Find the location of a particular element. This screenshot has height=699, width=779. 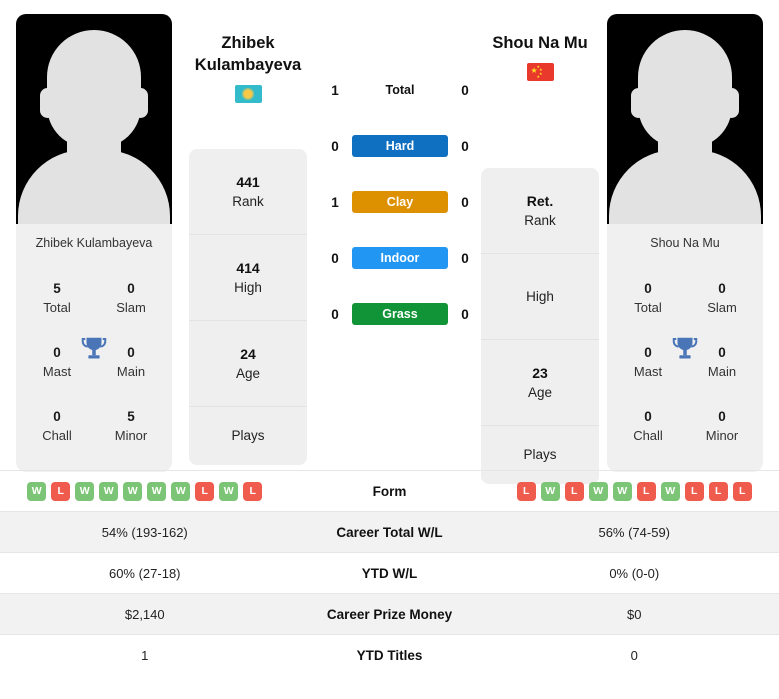

flag-sun-icon is located at coordinates (248, 94).